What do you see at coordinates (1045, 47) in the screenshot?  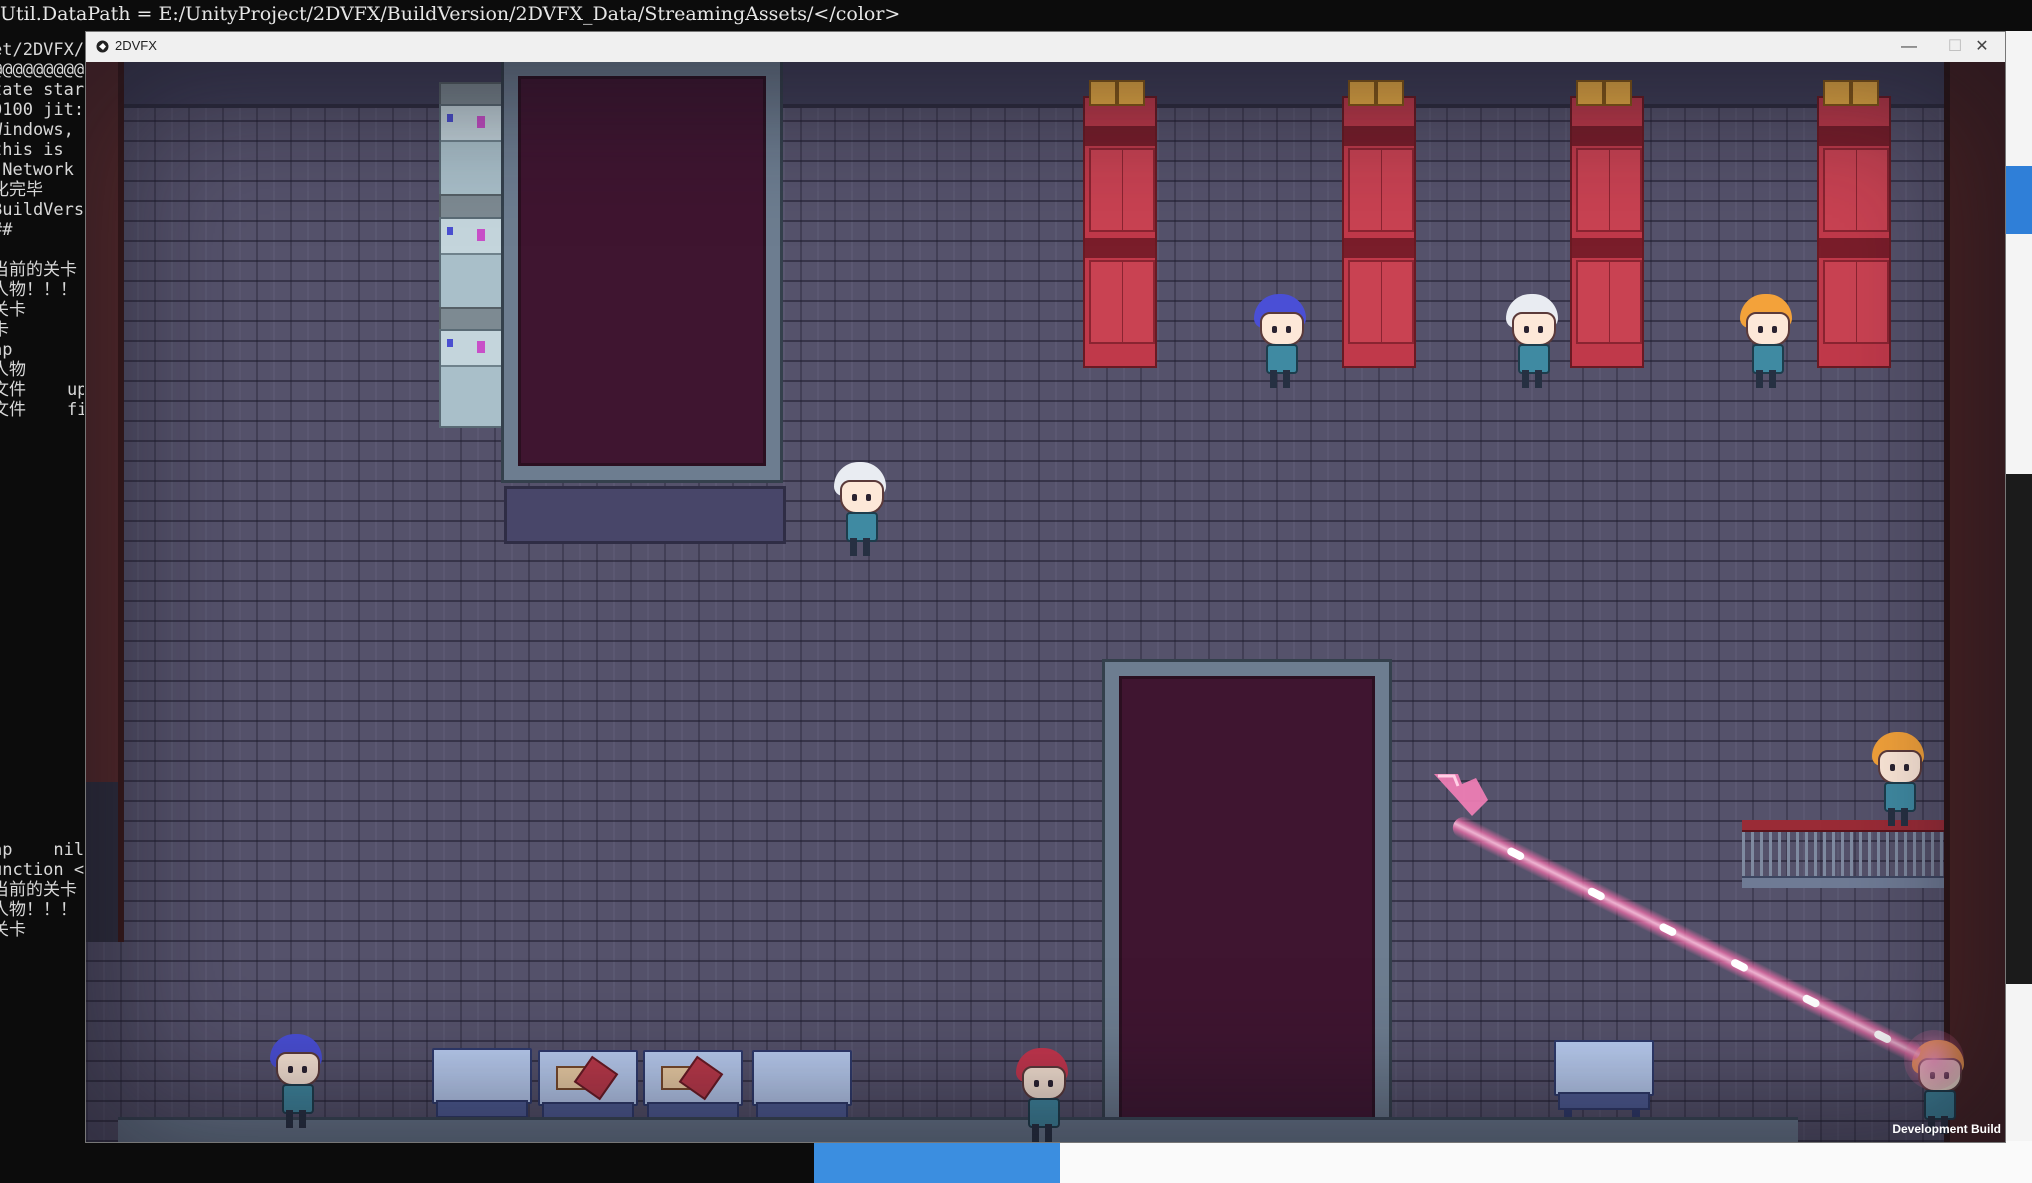 I see `window-titlebar: 2DVFX — ☐ ✕` at bounding box center [1045, 47].